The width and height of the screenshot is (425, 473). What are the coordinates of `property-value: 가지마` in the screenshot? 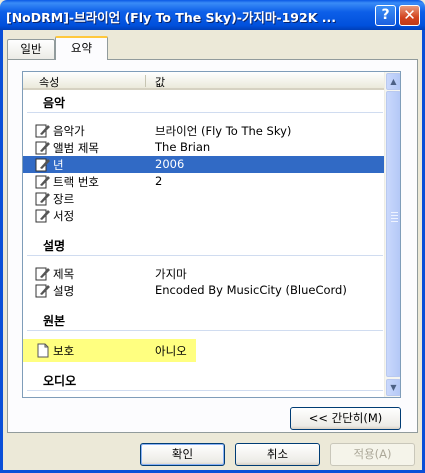 It's located at (171, 274).